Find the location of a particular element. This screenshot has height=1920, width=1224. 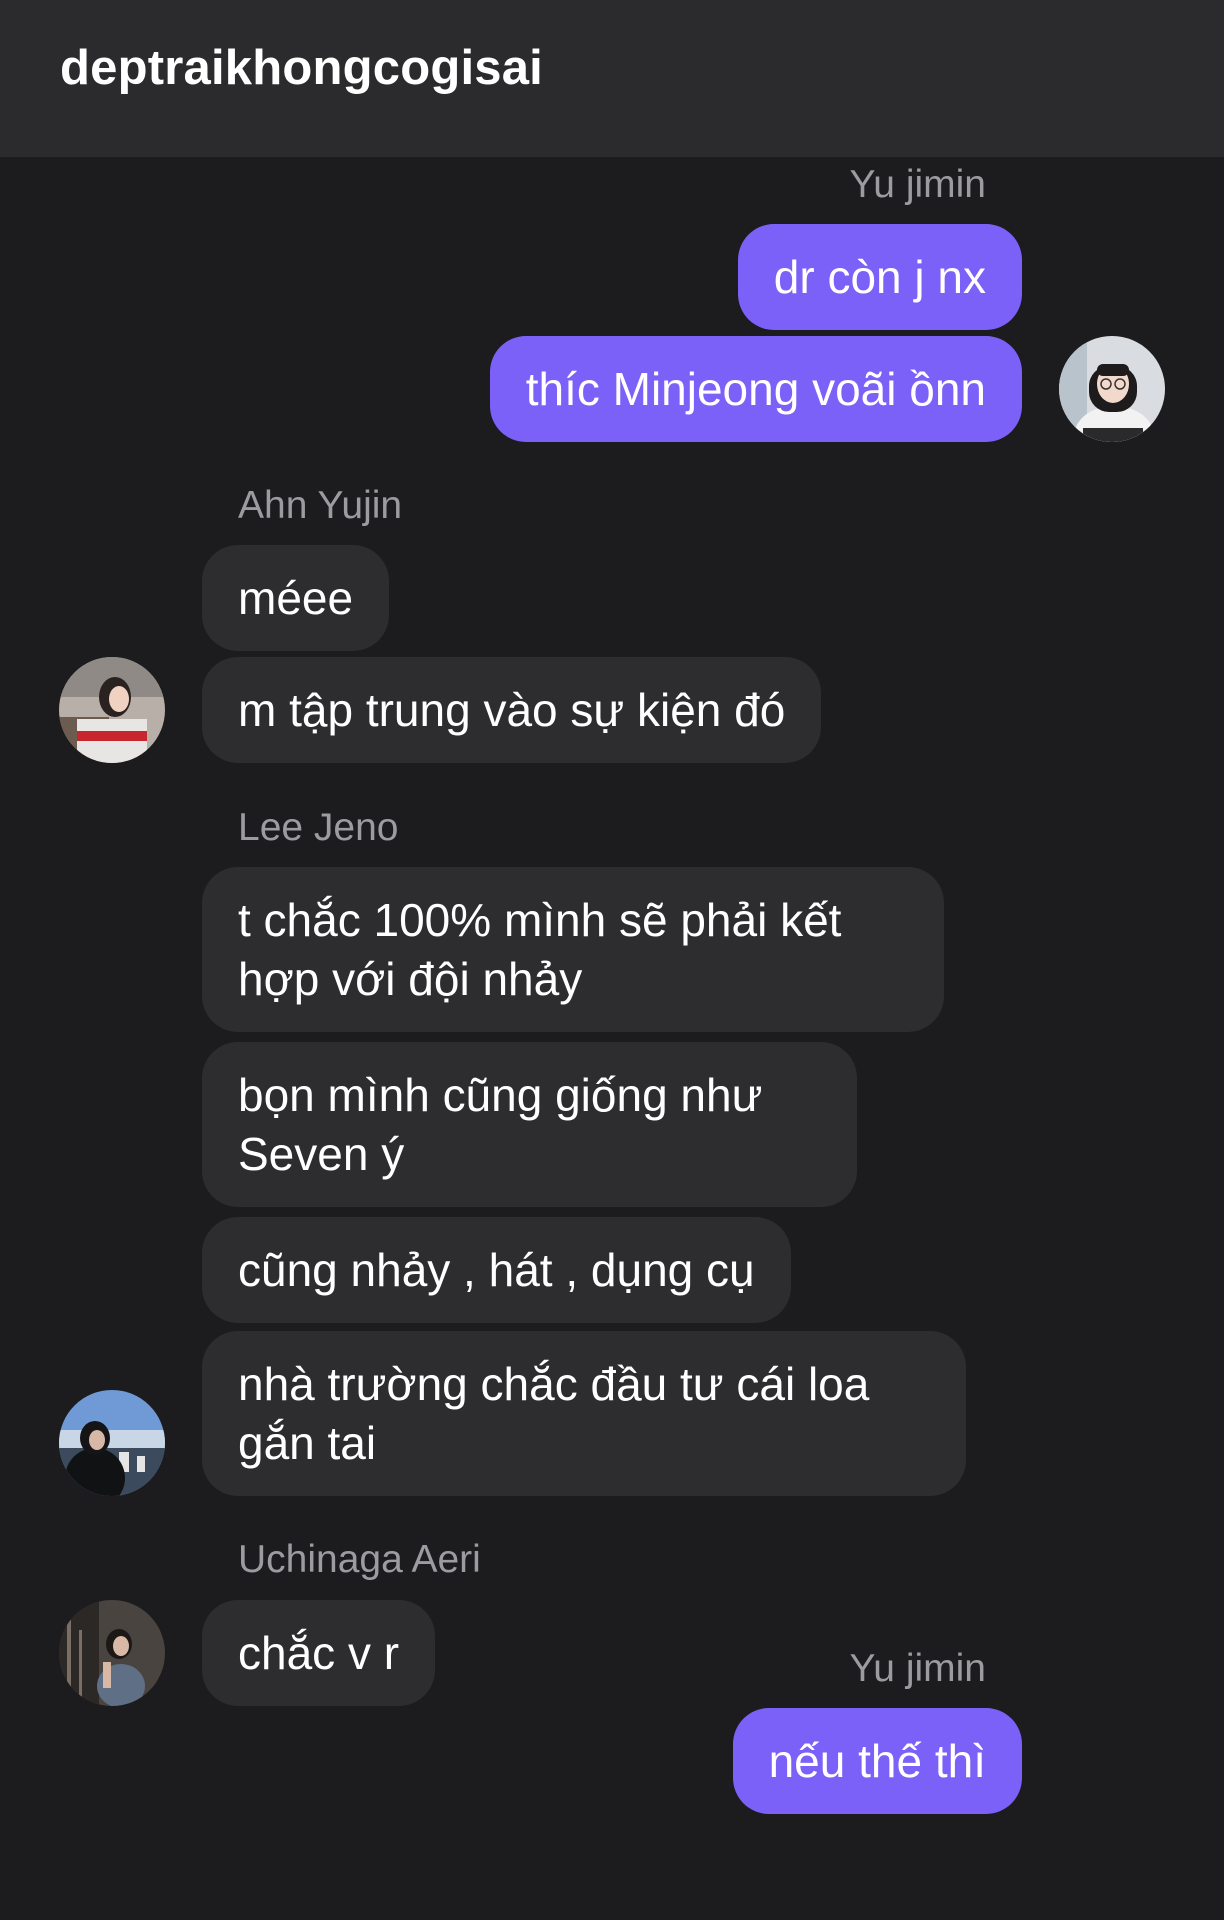

chat-title: deptraikhongcogisai is located at coordinates (301, 68).